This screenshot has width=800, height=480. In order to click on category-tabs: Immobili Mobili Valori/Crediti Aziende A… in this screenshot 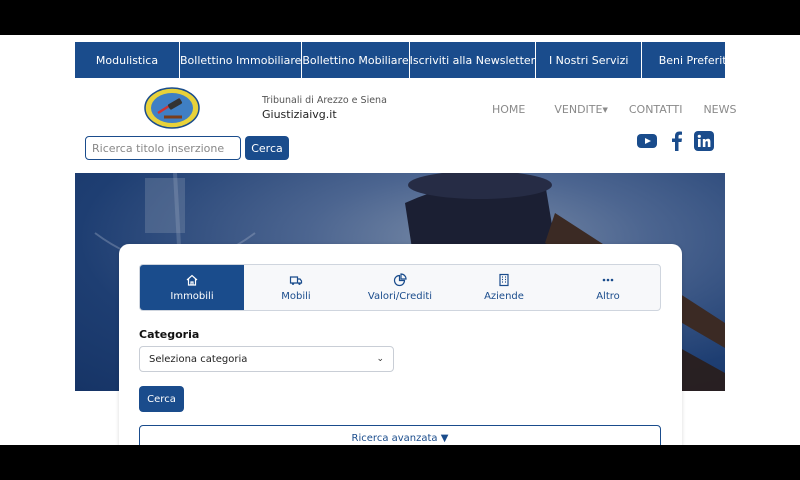, I will do `click(400, 287)`.